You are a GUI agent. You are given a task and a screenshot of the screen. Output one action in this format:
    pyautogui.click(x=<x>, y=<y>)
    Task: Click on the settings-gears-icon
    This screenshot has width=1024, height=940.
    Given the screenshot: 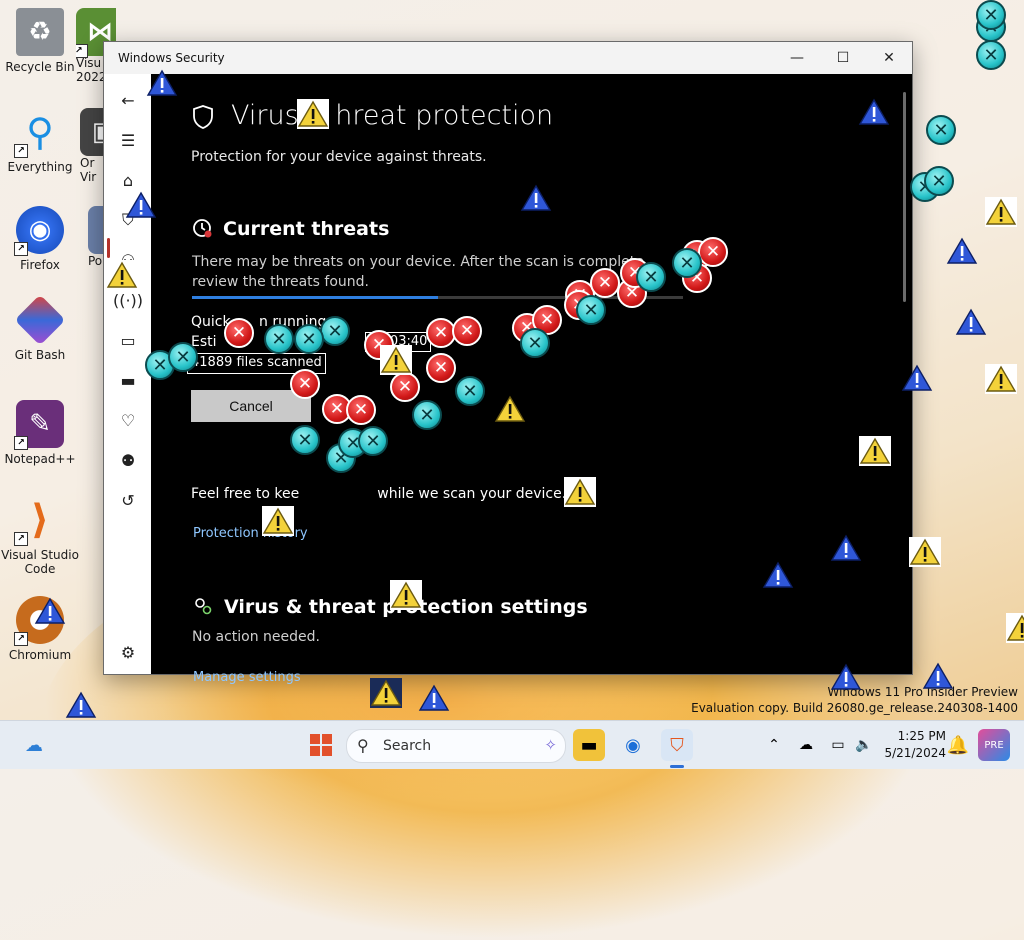 What is the action you would take?
    pyautogui.click(x=203, y=606)
    